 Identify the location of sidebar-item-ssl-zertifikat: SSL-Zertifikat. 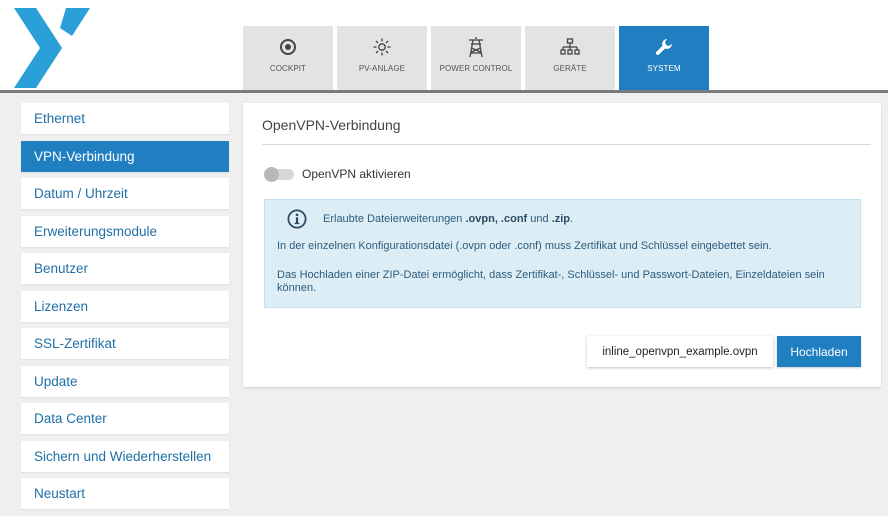
(125, 343).